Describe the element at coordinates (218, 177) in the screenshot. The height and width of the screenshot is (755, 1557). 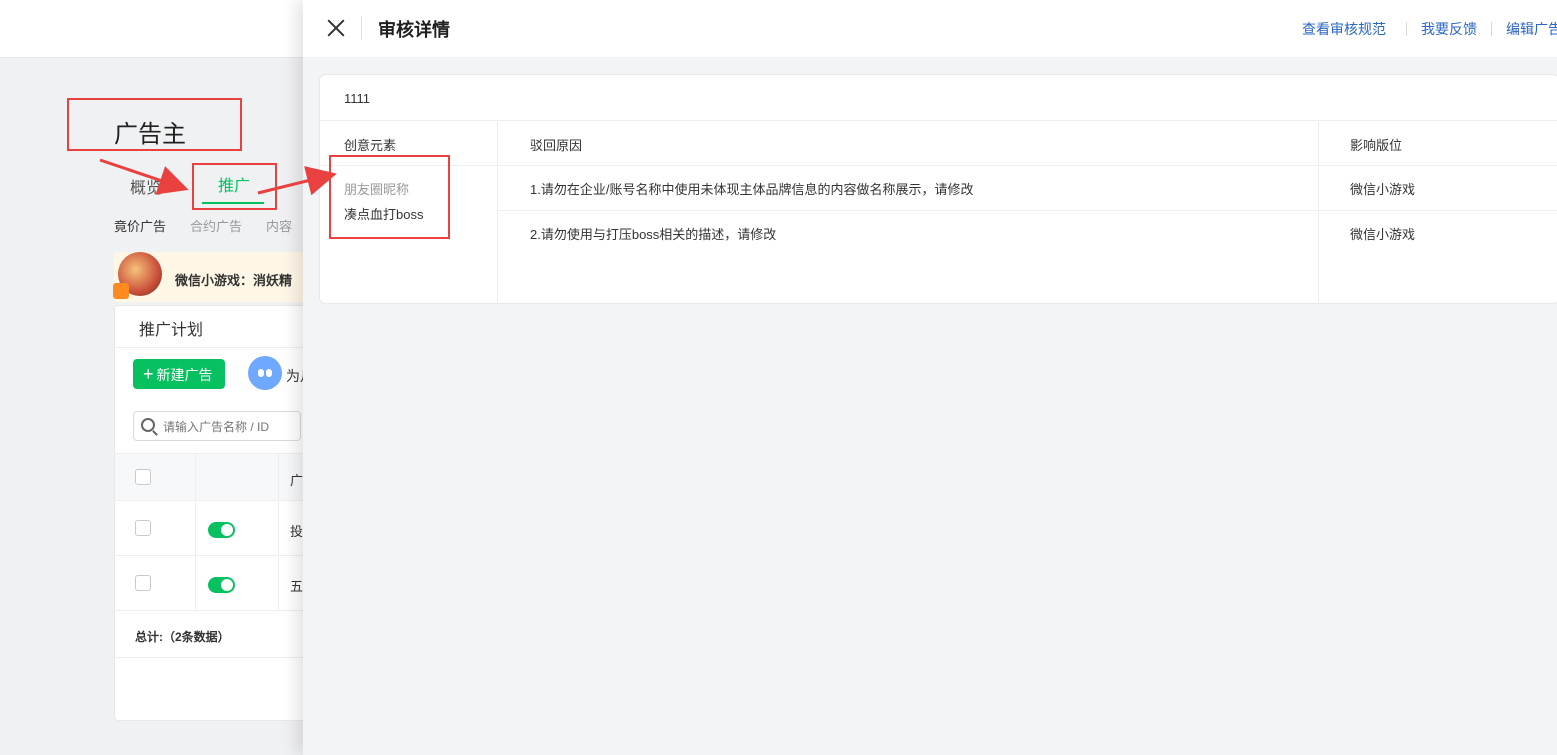
I see `annotation-arrows` at that location.